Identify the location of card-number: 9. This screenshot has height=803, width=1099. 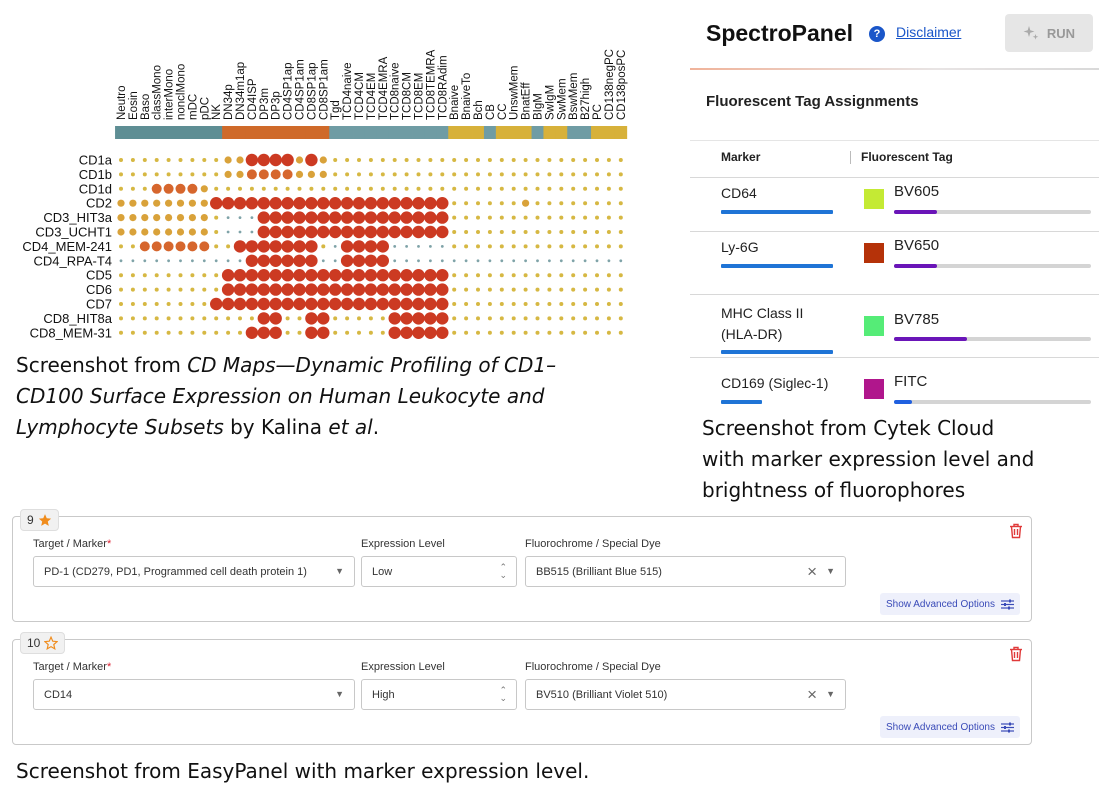
(30, 520).